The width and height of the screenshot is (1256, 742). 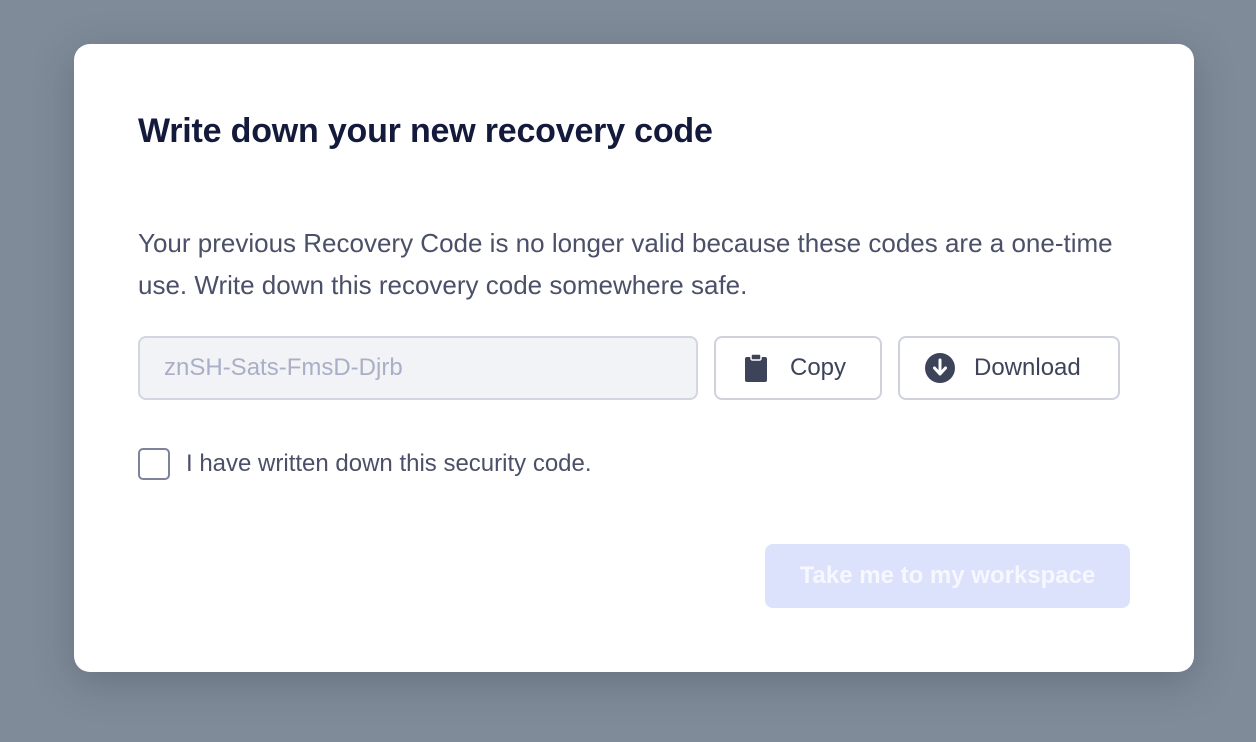 I want to click on confirm-written-down-row: I have written down this security code., so click(x=365, y=464).